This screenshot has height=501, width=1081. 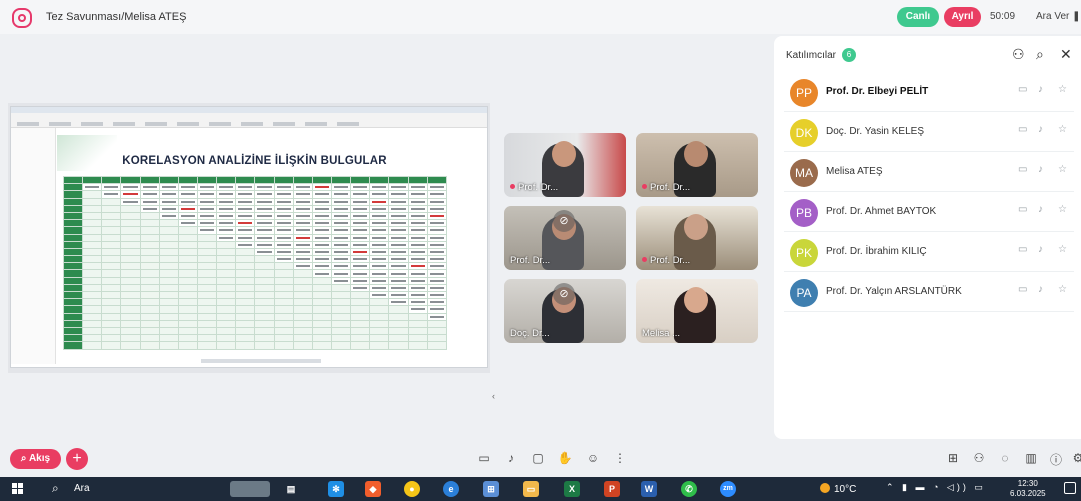 What do you see at coordinates (689, 489) in the screenshot?
I see `whatsapp-icon: ✆` at bounding box center [689, 489].